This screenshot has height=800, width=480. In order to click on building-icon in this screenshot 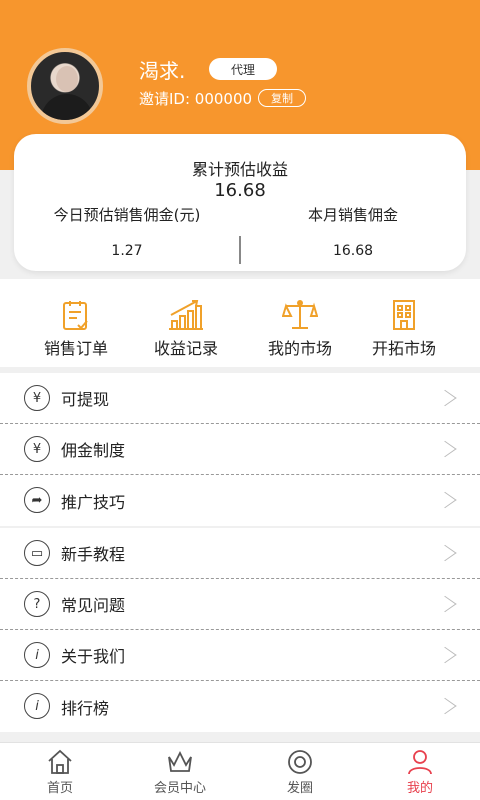, I will do `click(404, 315)`.